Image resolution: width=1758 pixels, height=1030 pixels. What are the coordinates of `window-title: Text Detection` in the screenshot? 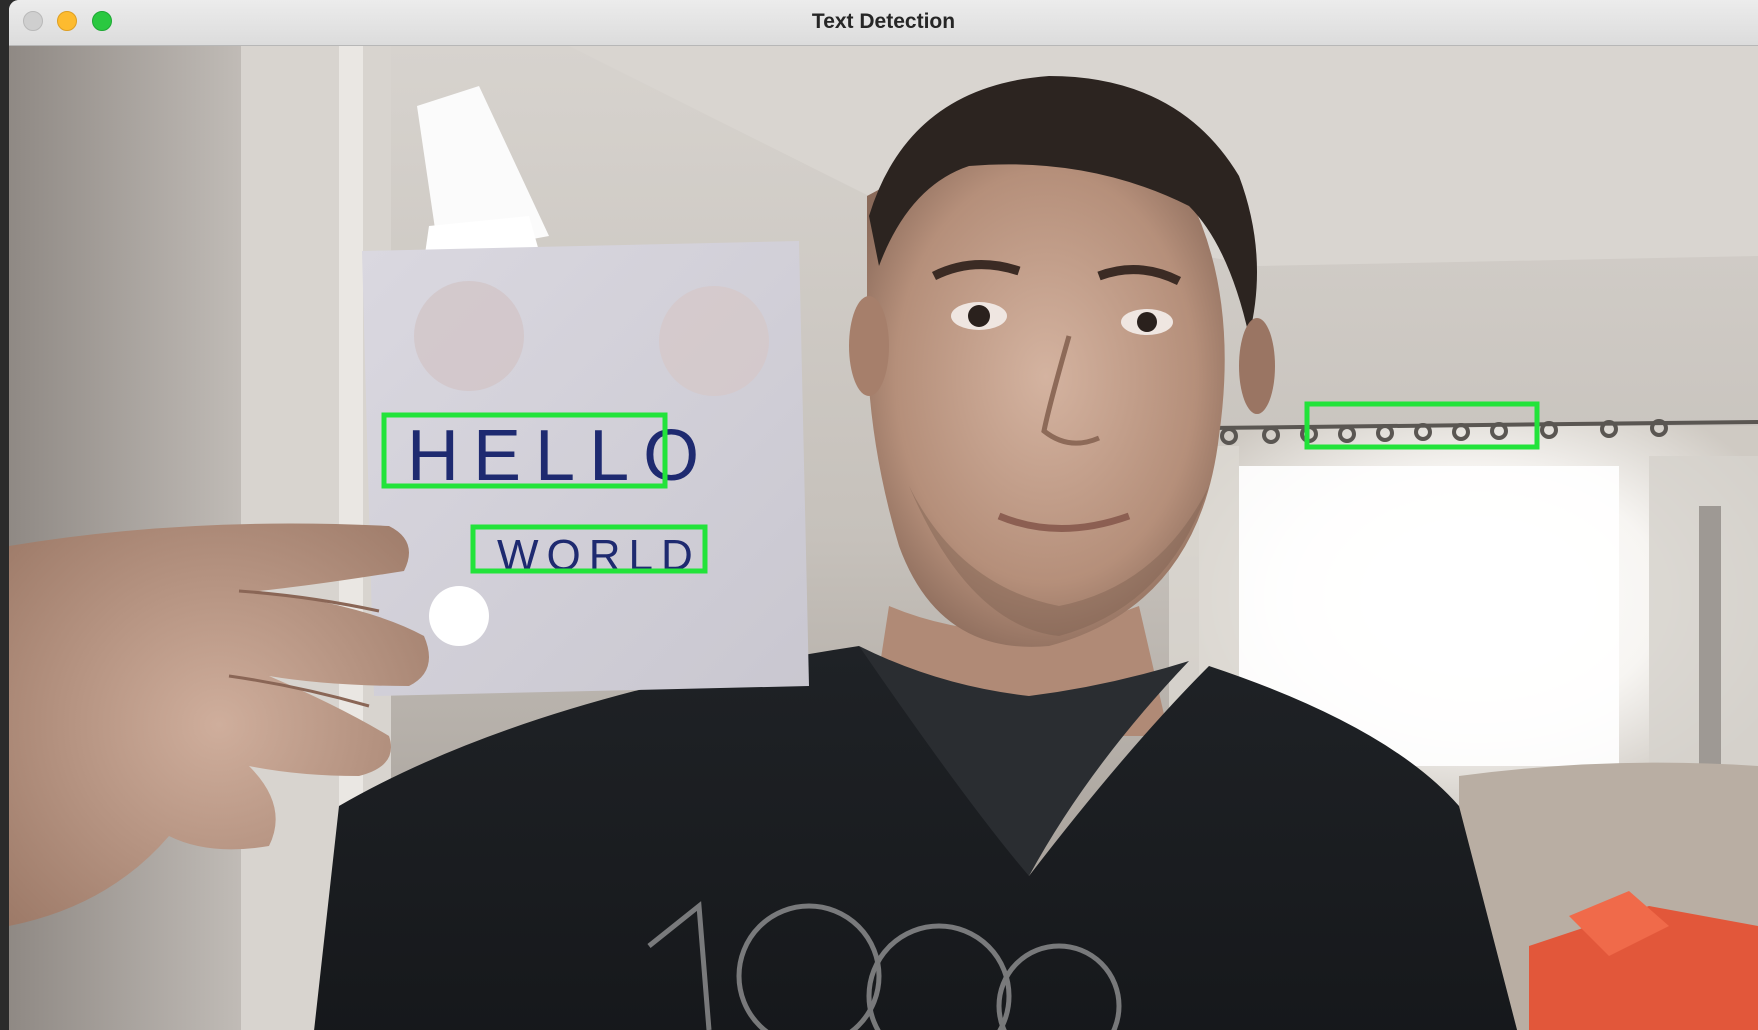 It's located at (883, 21).